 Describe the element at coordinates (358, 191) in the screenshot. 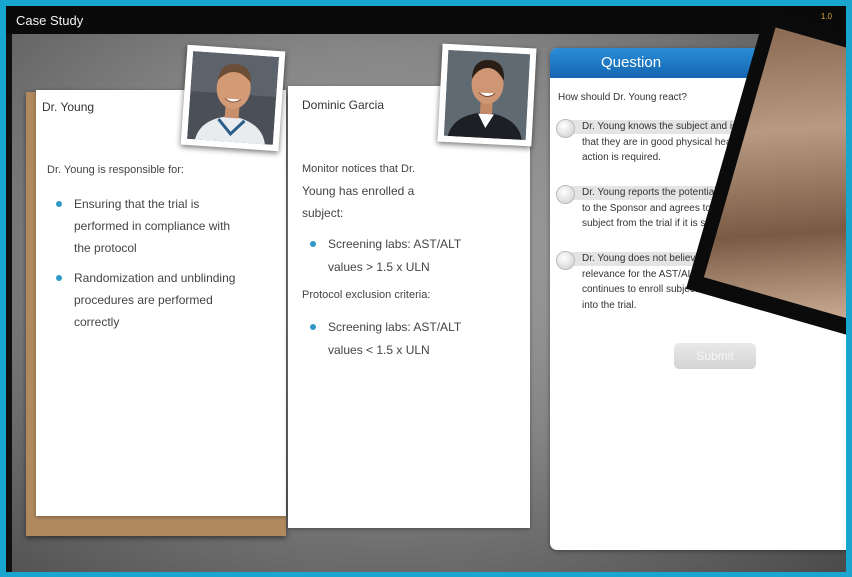

I see `garcia-notice-2: Young has enrolled a` at that location.